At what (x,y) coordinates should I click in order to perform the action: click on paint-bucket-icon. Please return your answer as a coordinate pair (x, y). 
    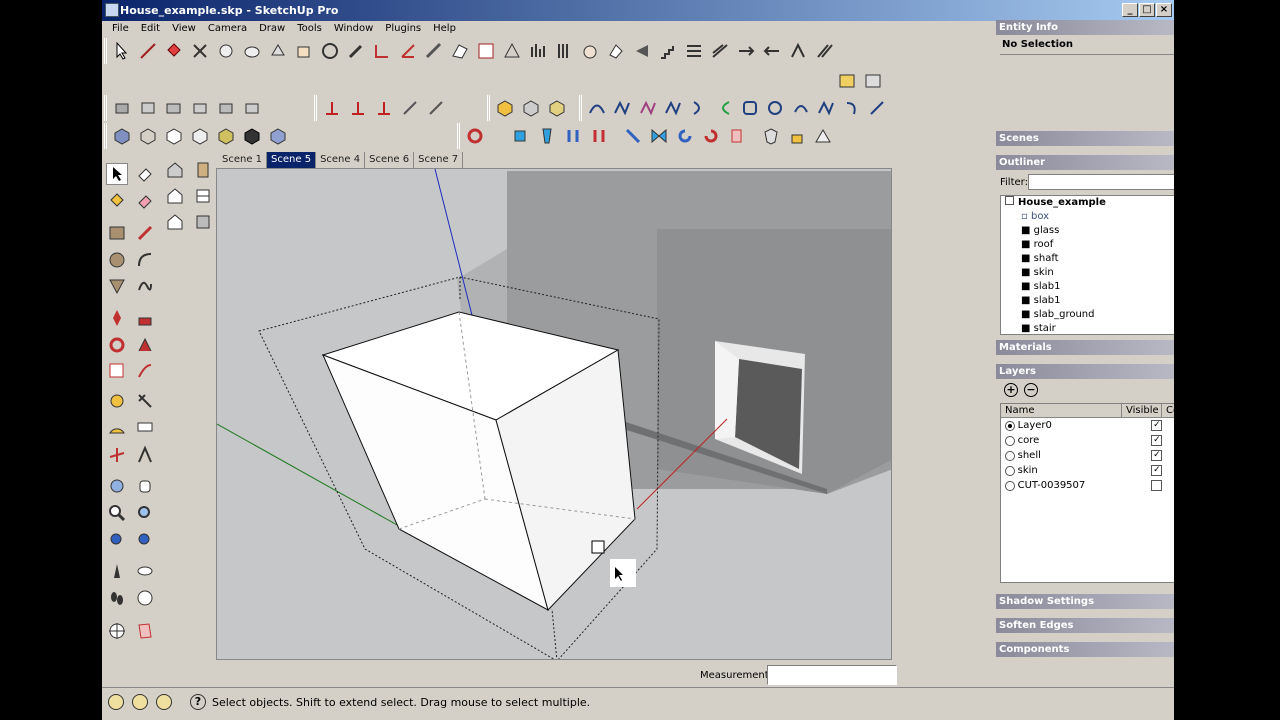
    Looking at the image, I should click on (174, 51).